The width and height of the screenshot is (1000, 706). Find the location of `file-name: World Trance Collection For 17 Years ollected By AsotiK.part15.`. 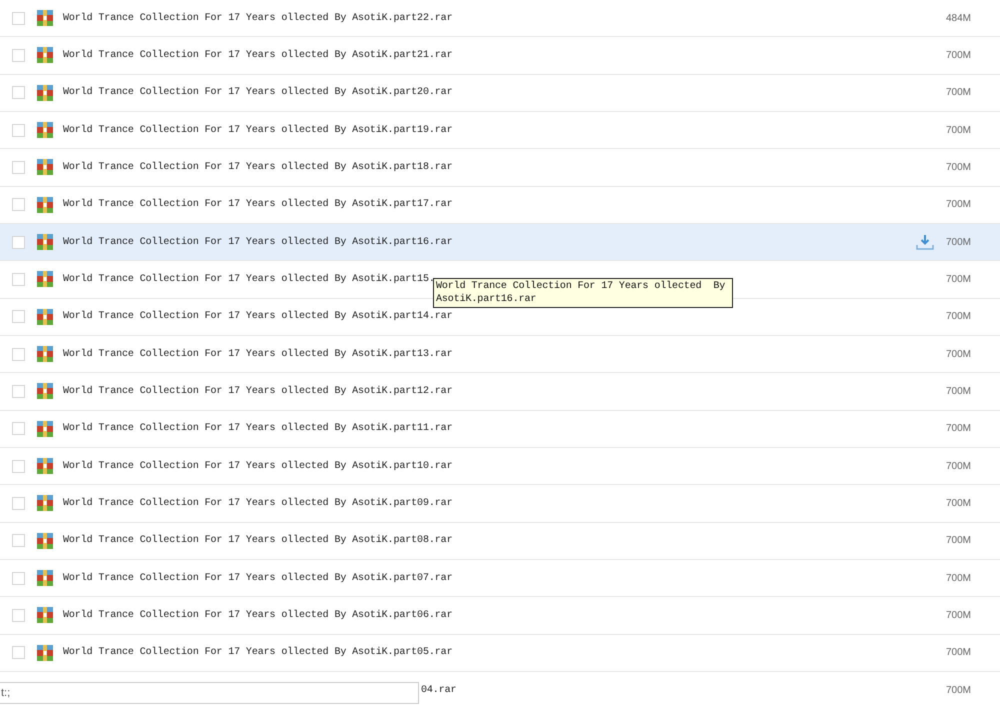

file-name: World Trance Collection For 17 Years ollected By AsotiK.part15. is located at coordinates (249, 279).